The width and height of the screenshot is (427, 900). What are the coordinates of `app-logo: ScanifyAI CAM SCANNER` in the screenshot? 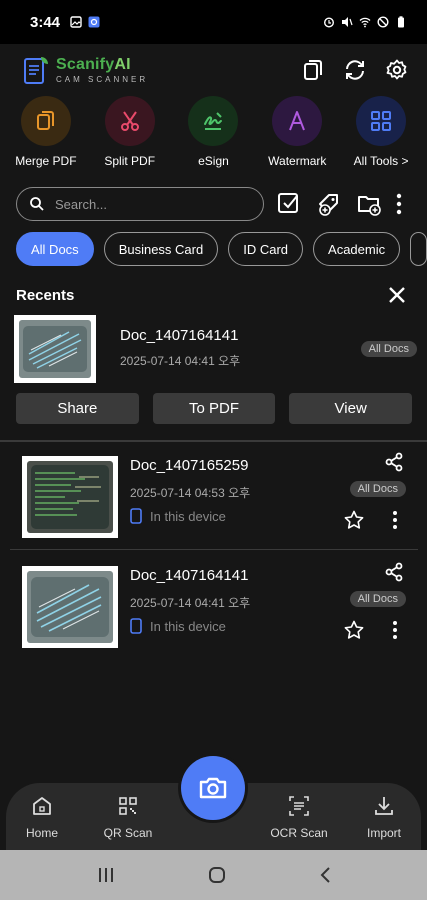 It's located at (85, 70).